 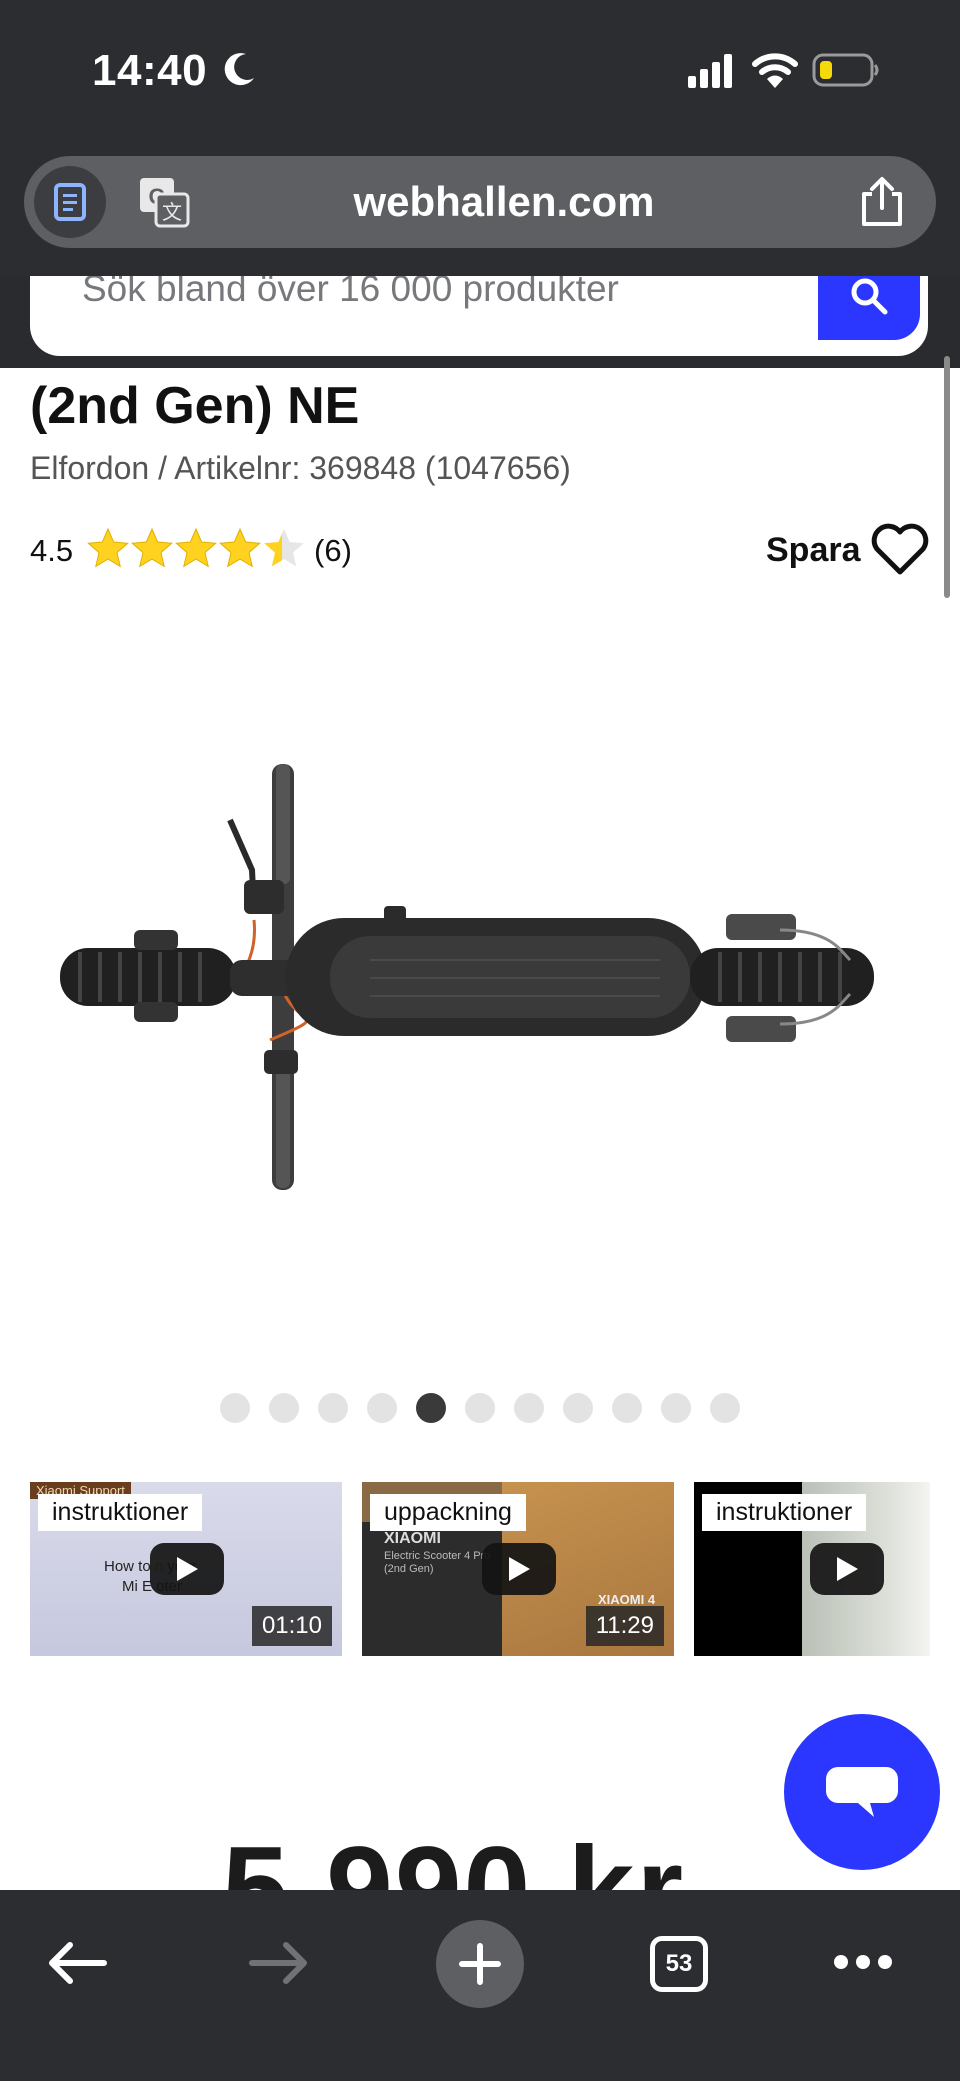 What do you see at coordinates (239, 69) in the screenshot?
I see `focus-moon-icon` at bounding box center [239, 69].